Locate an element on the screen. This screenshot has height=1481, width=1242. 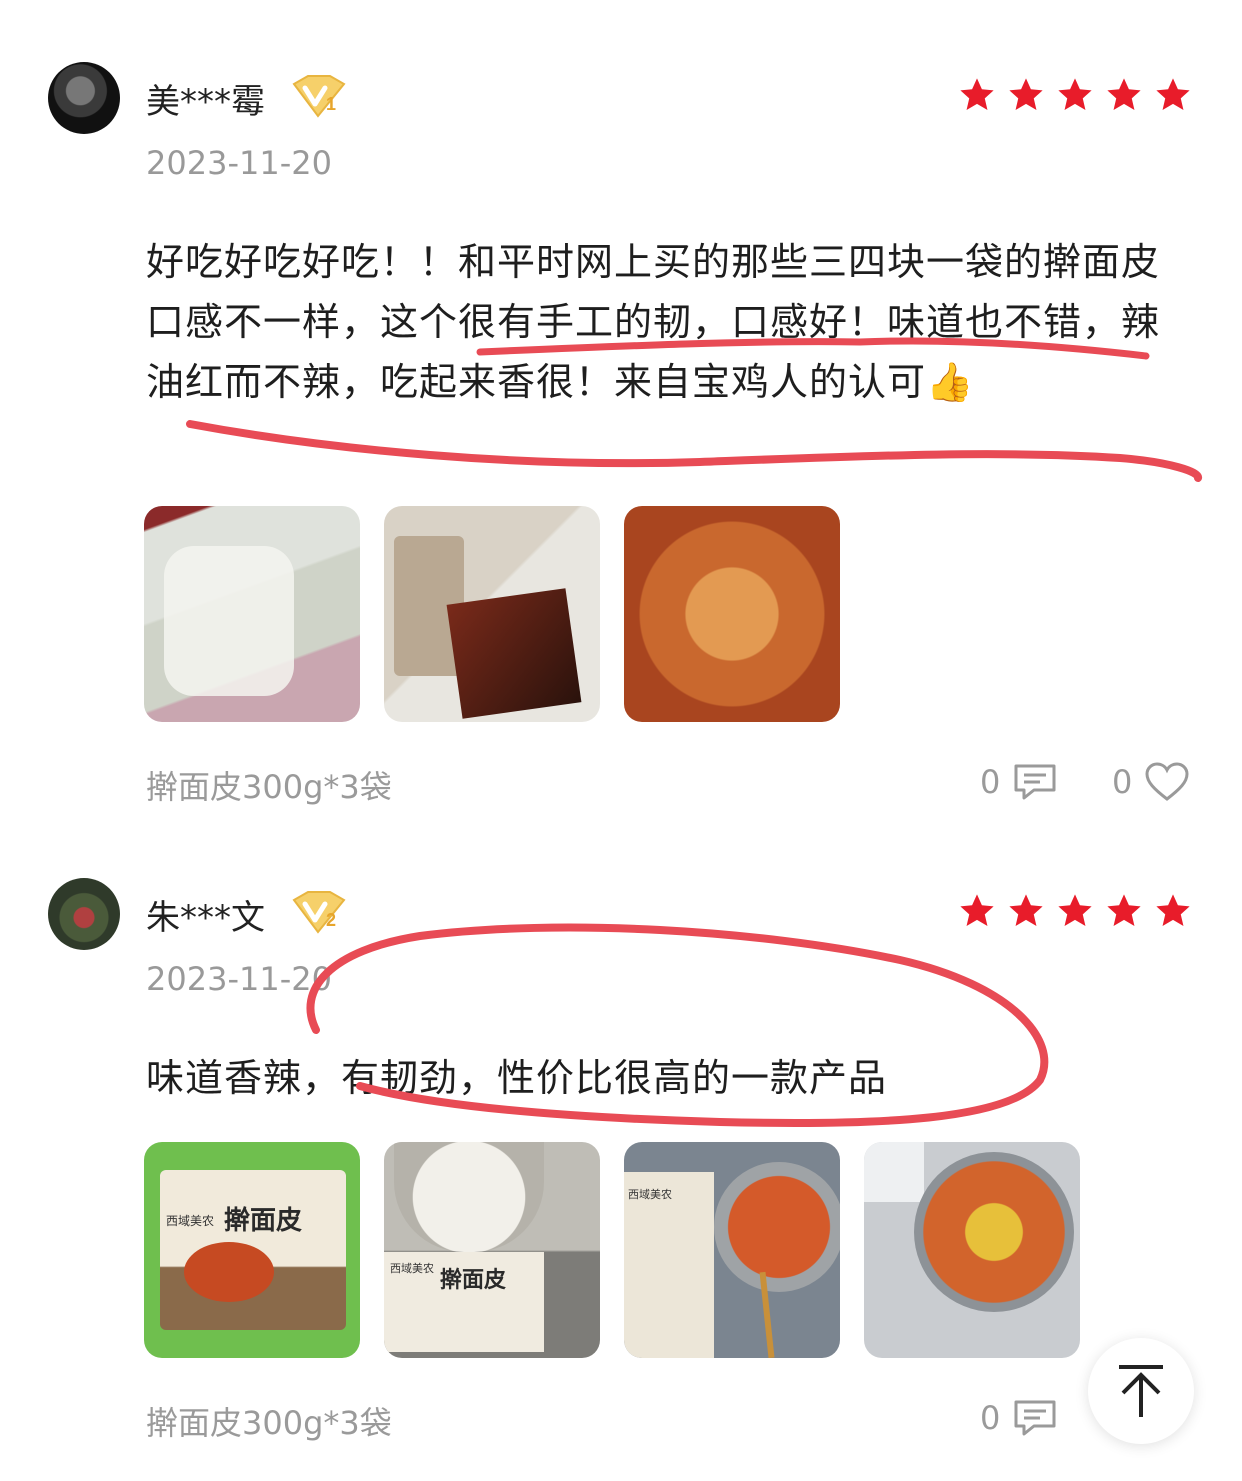
review-photos: 擀面皮 西域美农 擀面皮 西域美农 西域美农 is located at coordinates (612, 1250).